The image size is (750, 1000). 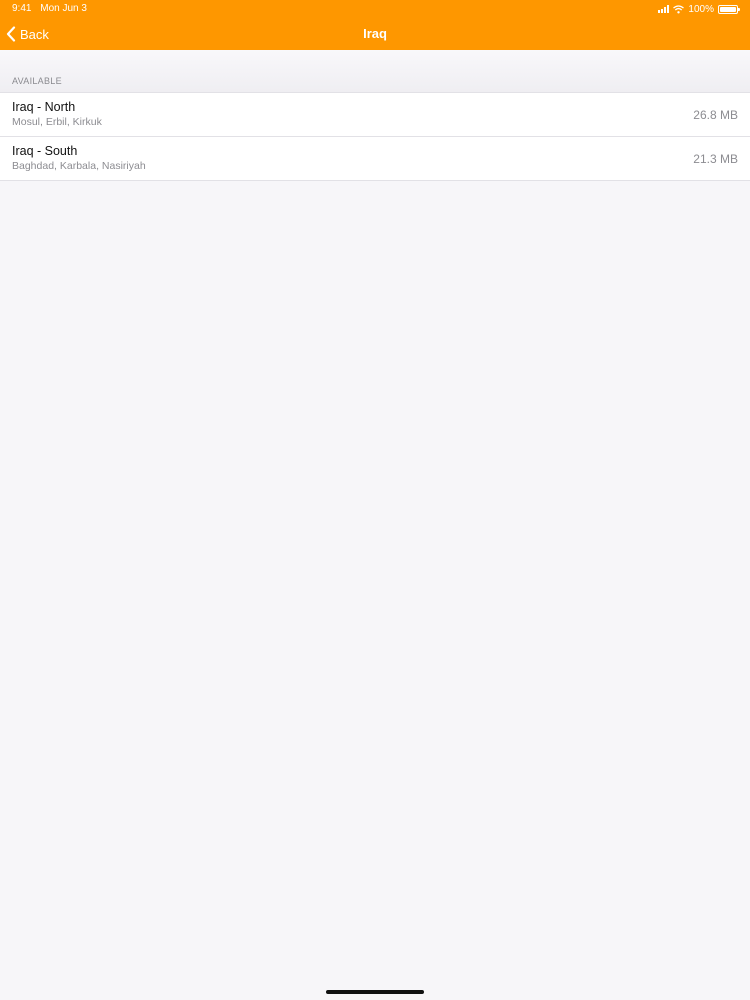 What do you see at coordinates (375, 33) in the screenshot?
I see `page-title: Iraq` at bounding box center [375, 33].